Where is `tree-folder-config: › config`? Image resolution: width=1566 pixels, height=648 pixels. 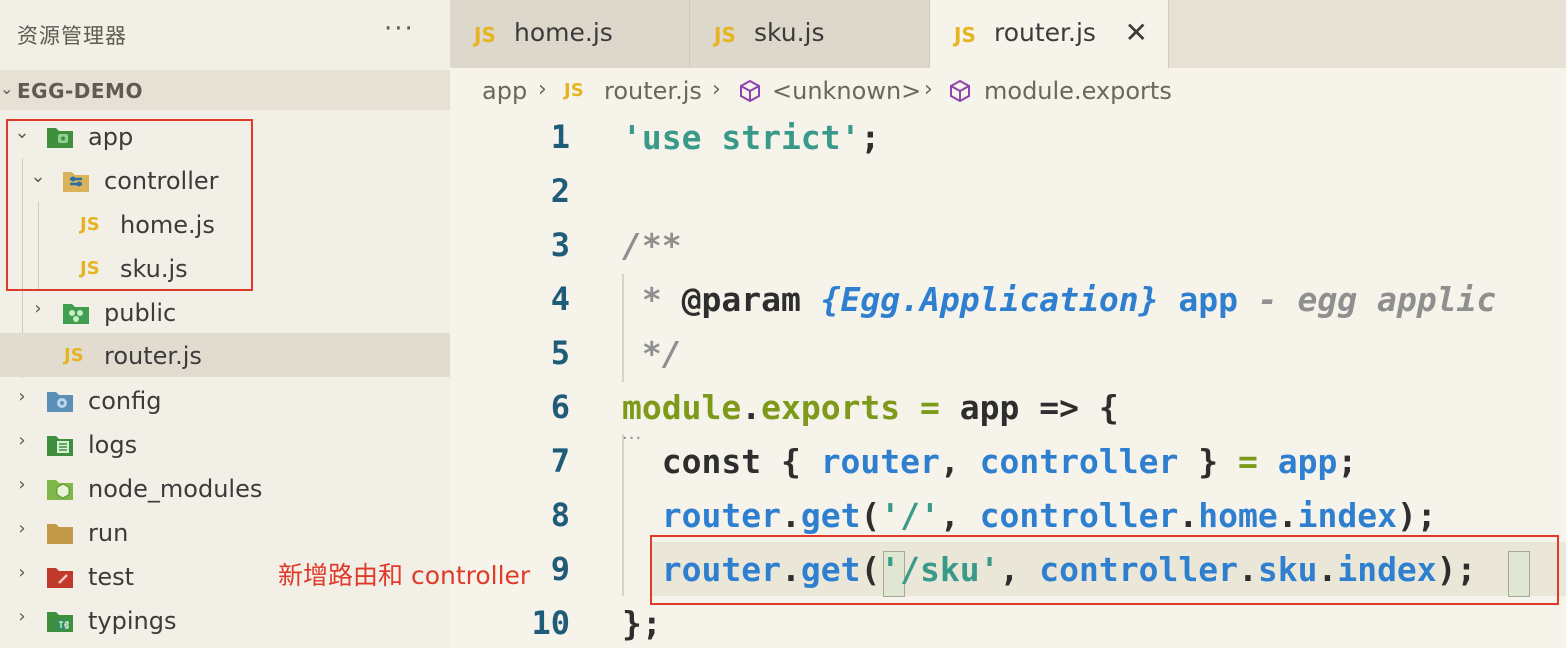 tree-folder-config: › config is located at coordinates (225, 400).